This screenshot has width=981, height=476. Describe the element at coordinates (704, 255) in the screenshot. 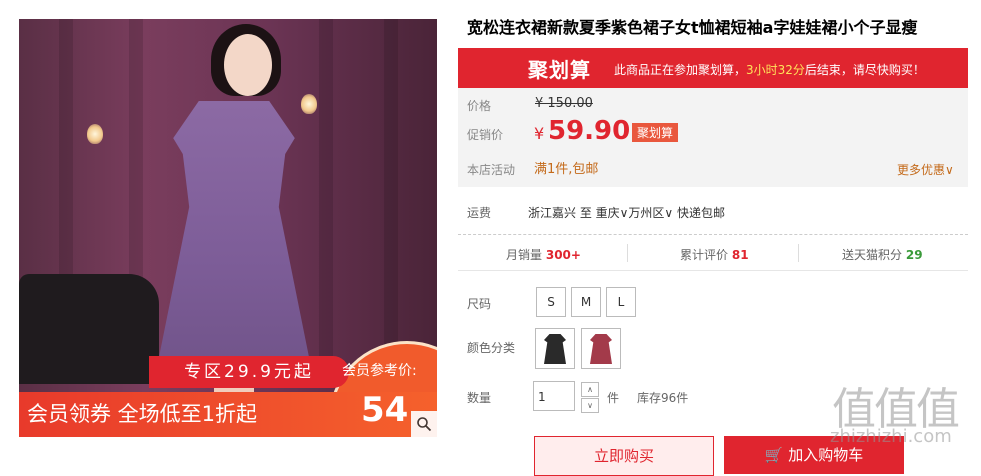

I see `reviews-label: 累计评价` at that location.